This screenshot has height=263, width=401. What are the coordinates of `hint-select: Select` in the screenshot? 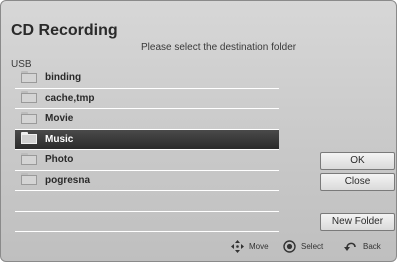 It's located at (303, 246).